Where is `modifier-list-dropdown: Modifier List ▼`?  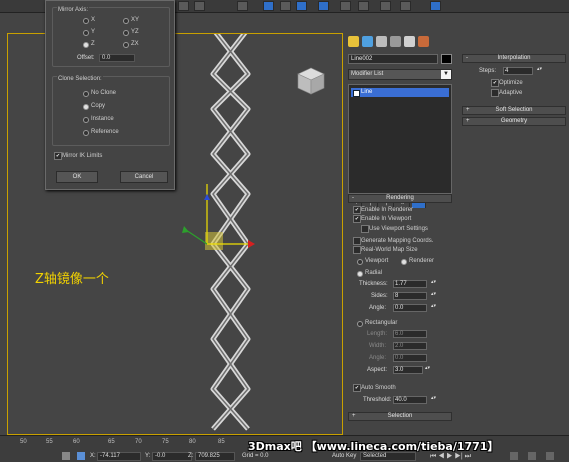
modifier-list-dropdown: Modifier List ▼ is located at coordinates (400, 74).